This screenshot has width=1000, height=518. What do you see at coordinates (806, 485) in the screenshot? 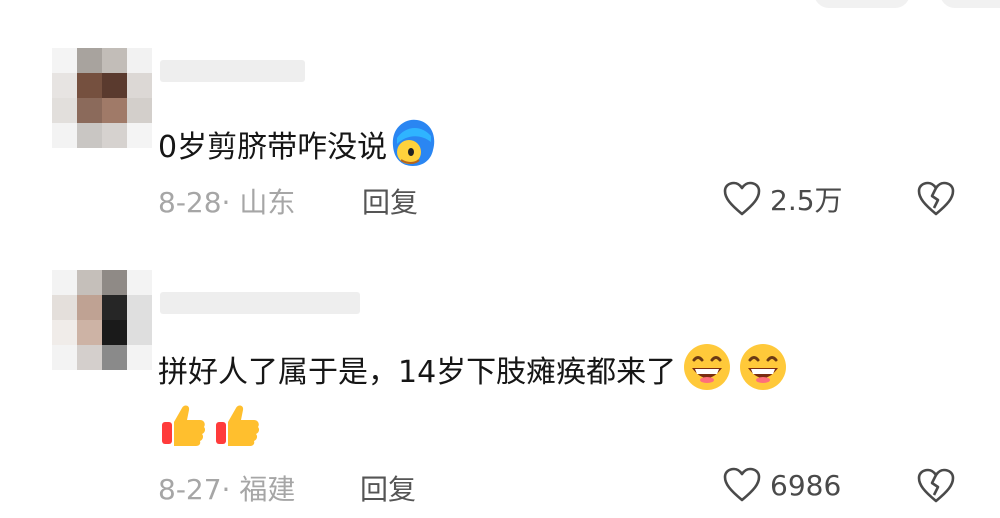
I see `like-count: 6986` at bounding box center [806, 485].